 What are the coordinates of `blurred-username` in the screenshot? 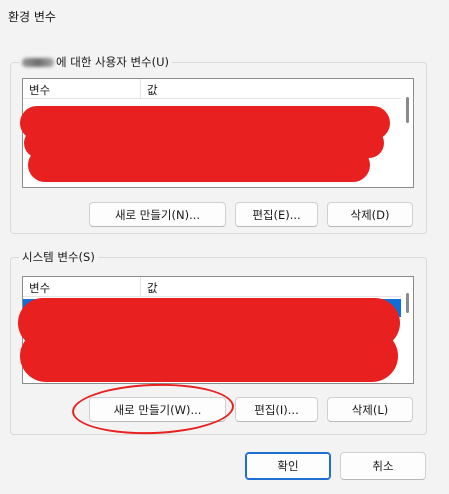 It's located at (38, 62).